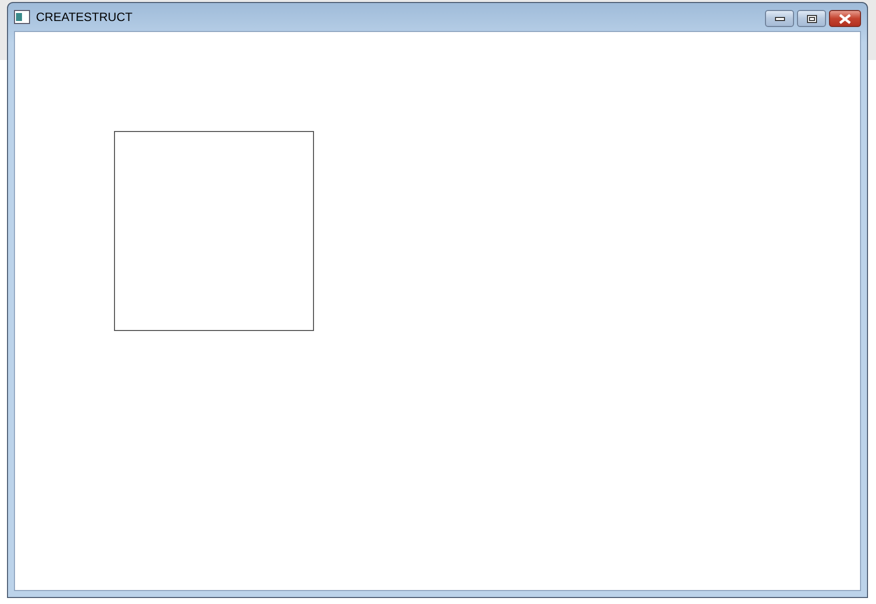 This screenshot has height=604, width=876. I want to click on close-button, so click(845, 18).